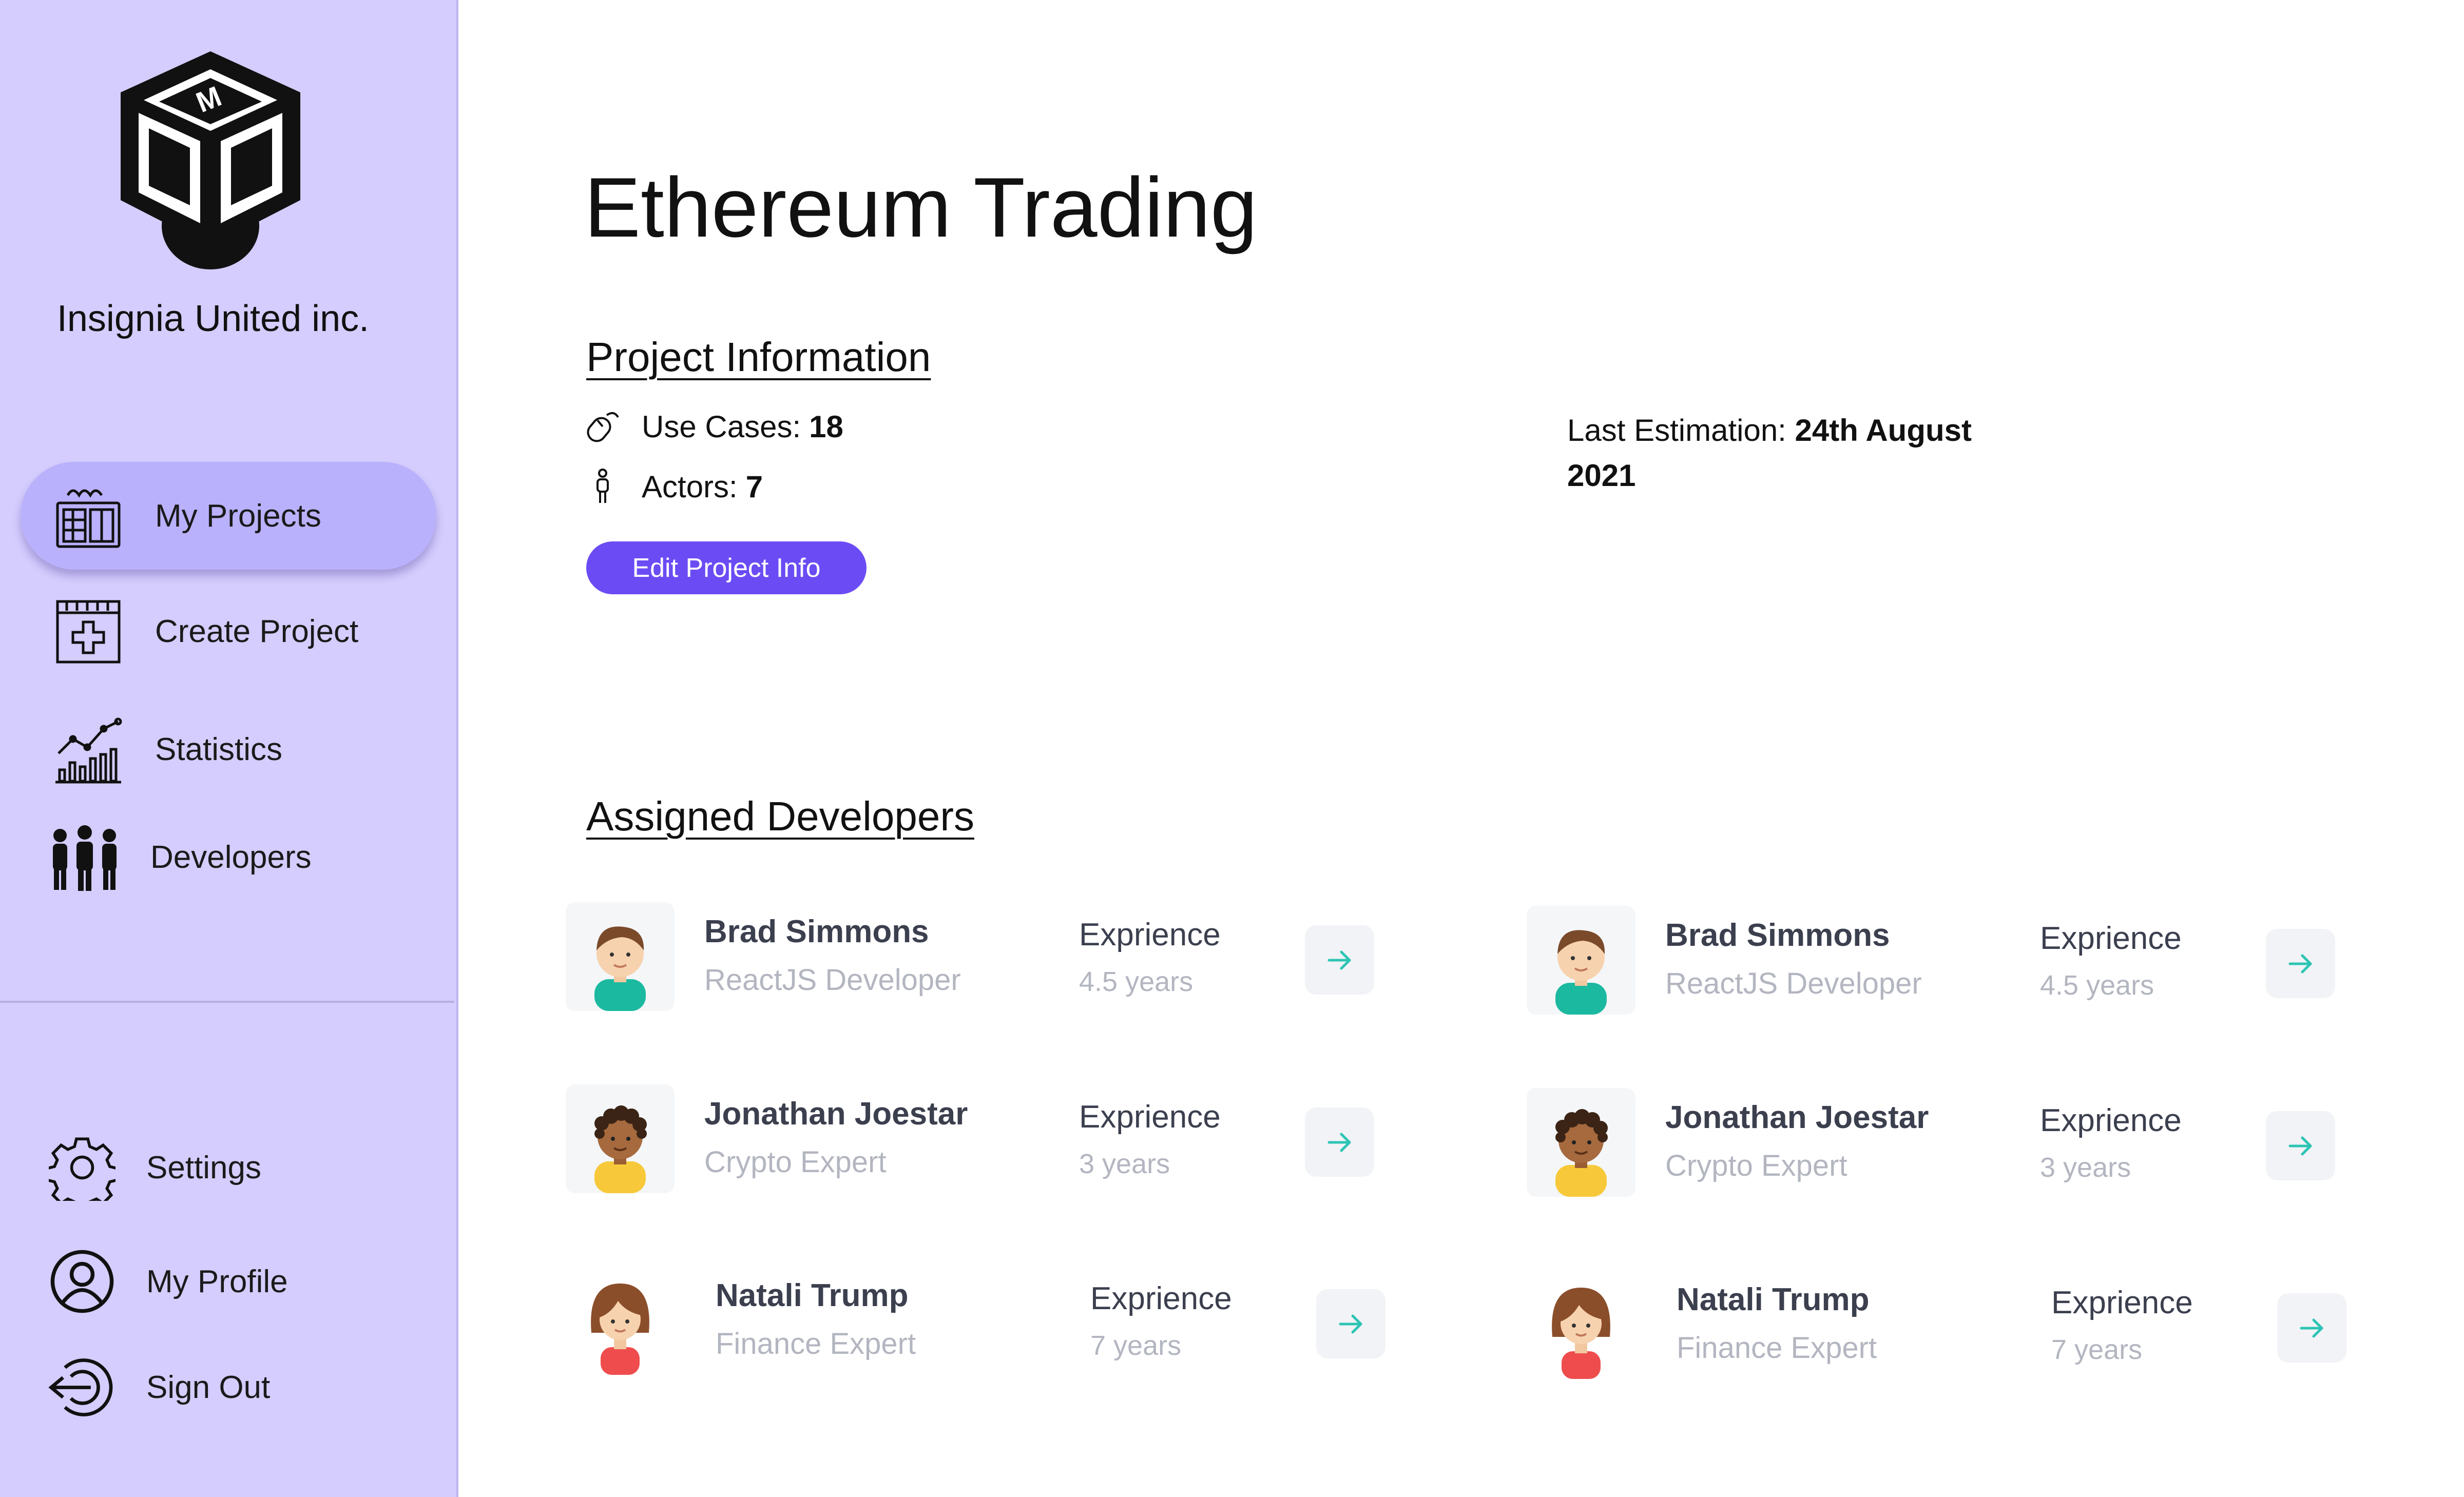 The height and width of the screenshot is (1497, 2464). What do you see at coordinates (213, 318) in the screenshot?
I see `company-name: Insignia United inc.` at bounding box center [213, 318].